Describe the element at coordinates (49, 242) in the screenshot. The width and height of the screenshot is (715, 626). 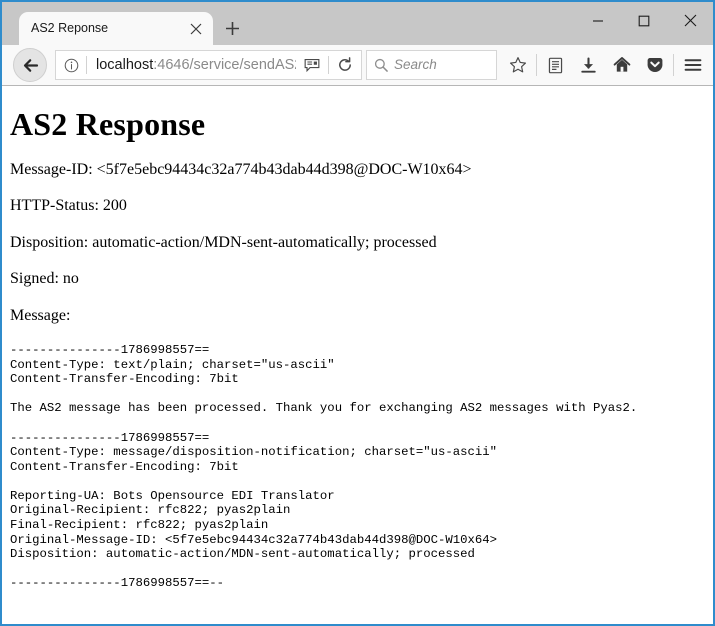
I see `field-label: Disposition:` at that location.